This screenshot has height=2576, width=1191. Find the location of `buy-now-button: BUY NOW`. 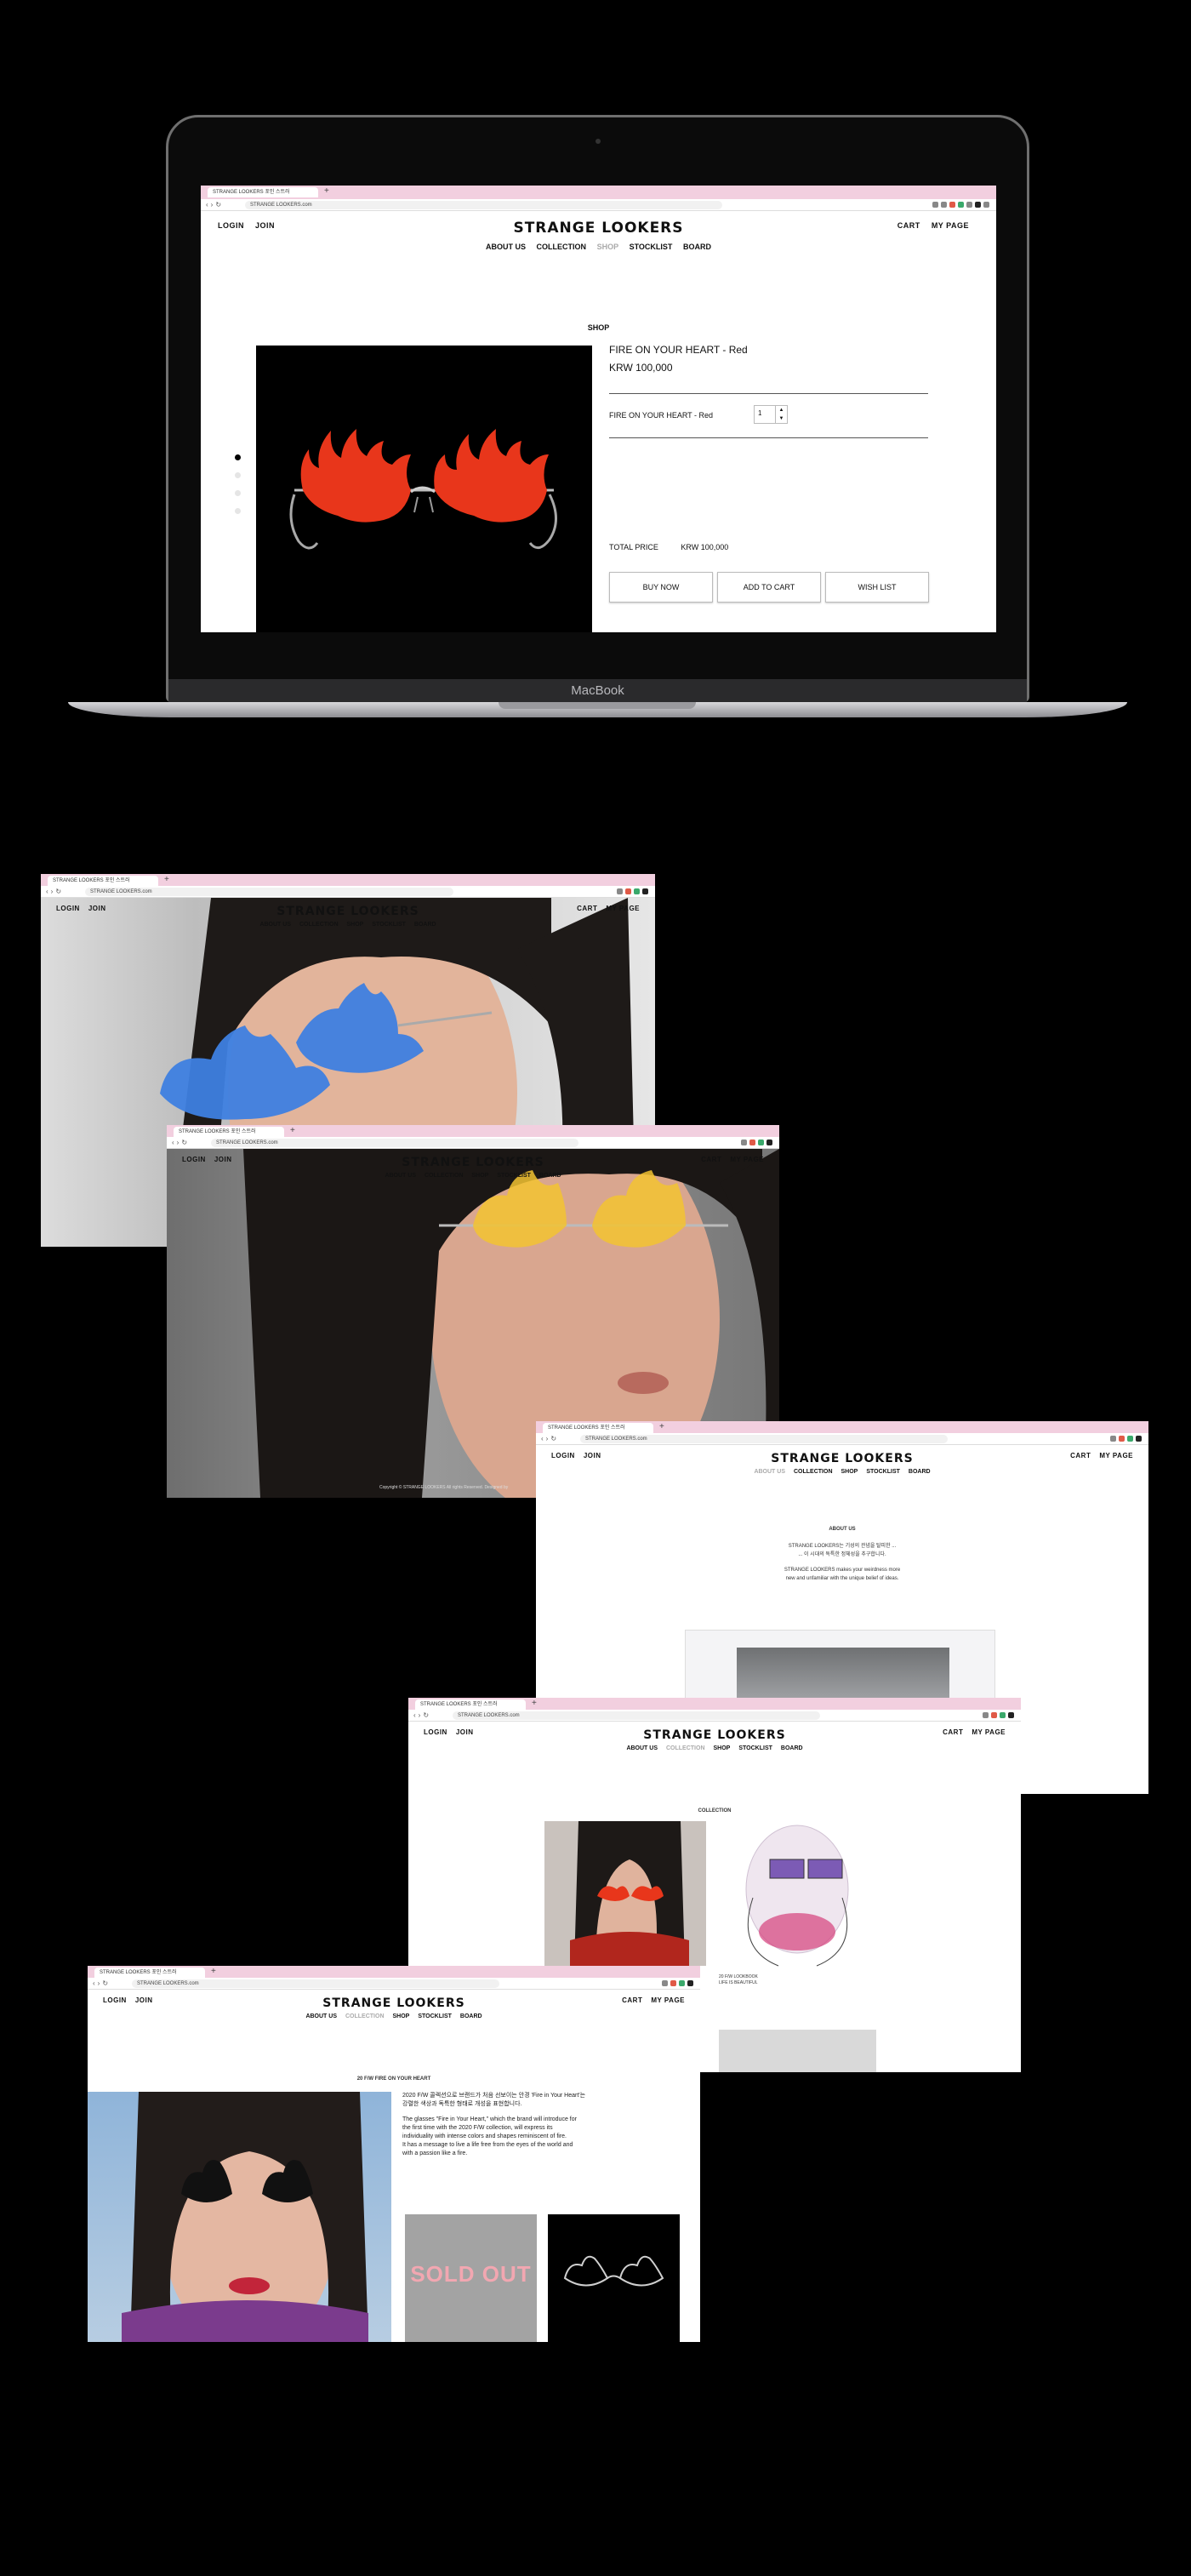

buy-now-button: BUY NOW is located at coordinates (661, 587).